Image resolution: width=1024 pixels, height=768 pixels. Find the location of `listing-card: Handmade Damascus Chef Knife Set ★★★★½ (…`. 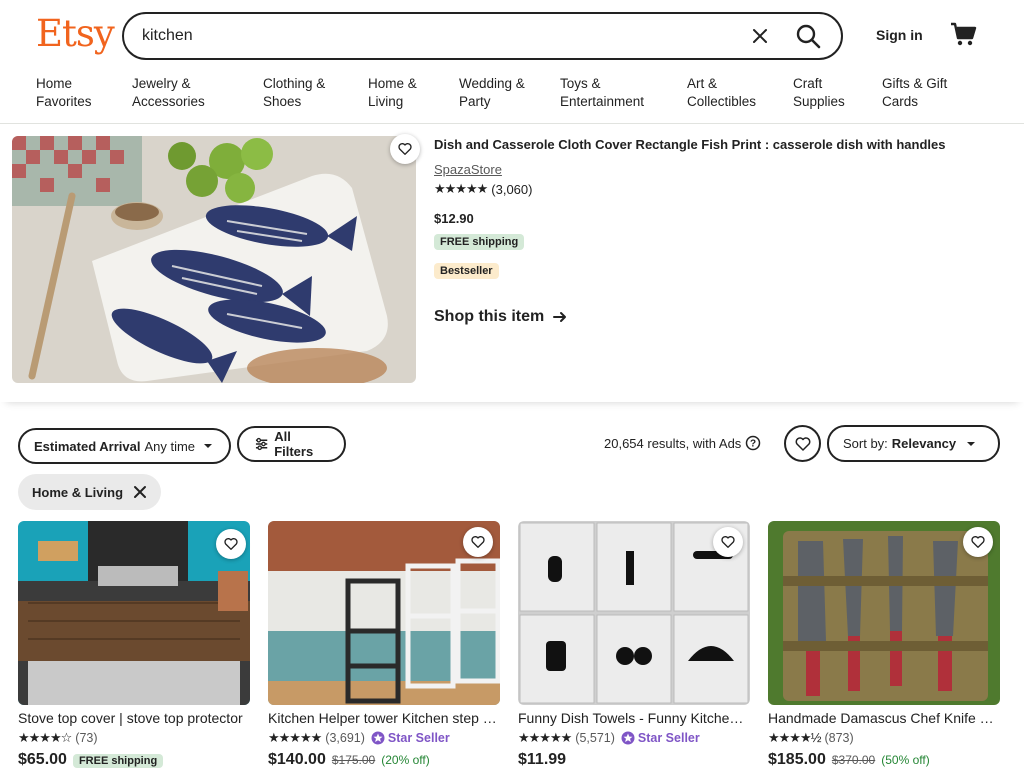

listing-card: Handmade Damascus Chef Knife Set ★★★★½ (… is located at coordinates (884, 644).